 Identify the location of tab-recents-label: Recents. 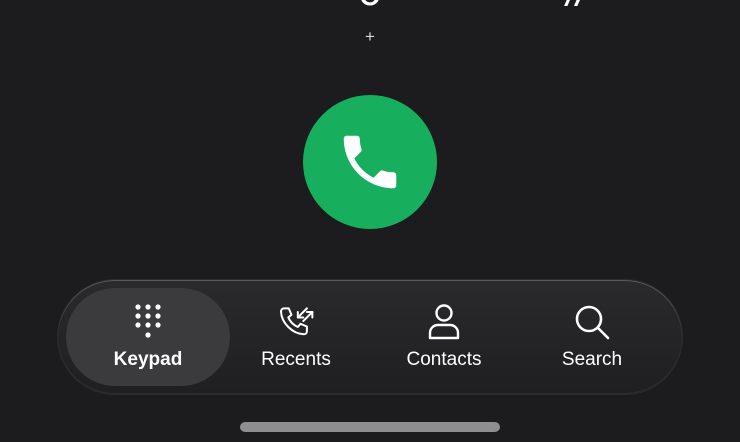
(296, 359).